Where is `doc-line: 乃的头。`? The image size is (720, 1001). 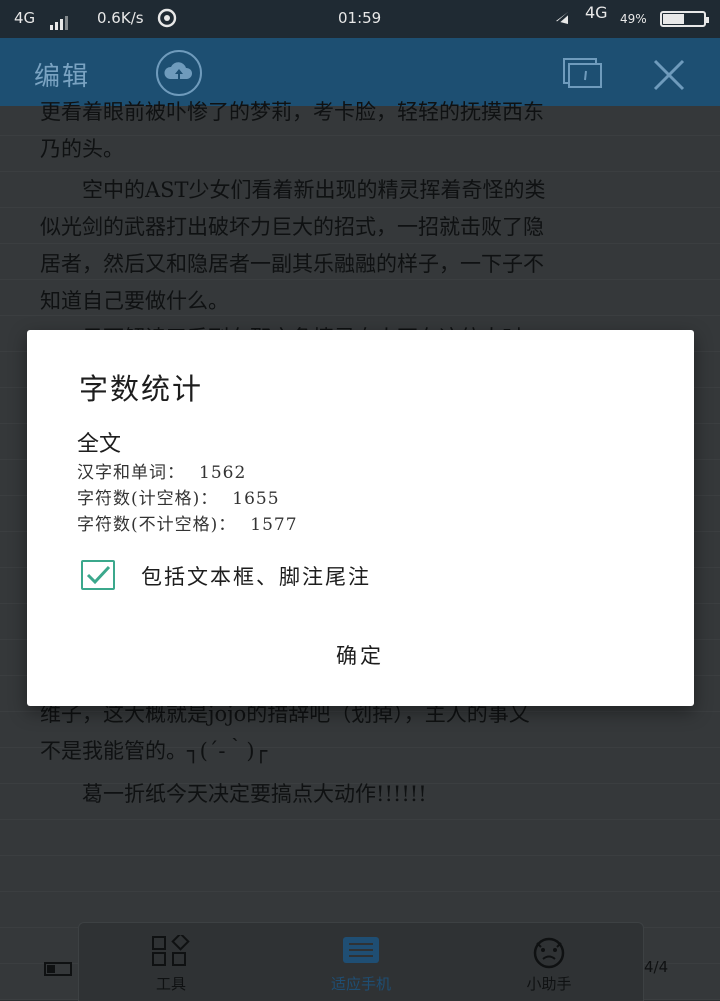 doc-line: 乃的头。 is located at coordinates (82, 149).